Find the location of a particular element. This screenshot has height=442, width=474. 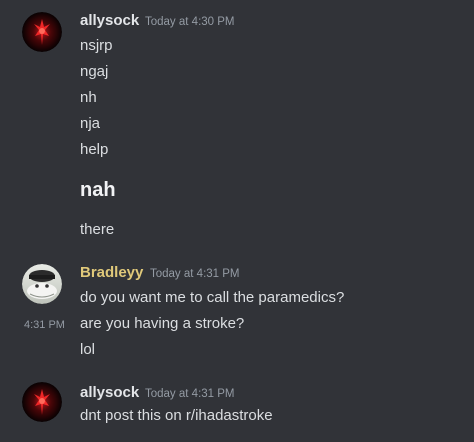

message-text: nja is located at coordinates (90, 123).